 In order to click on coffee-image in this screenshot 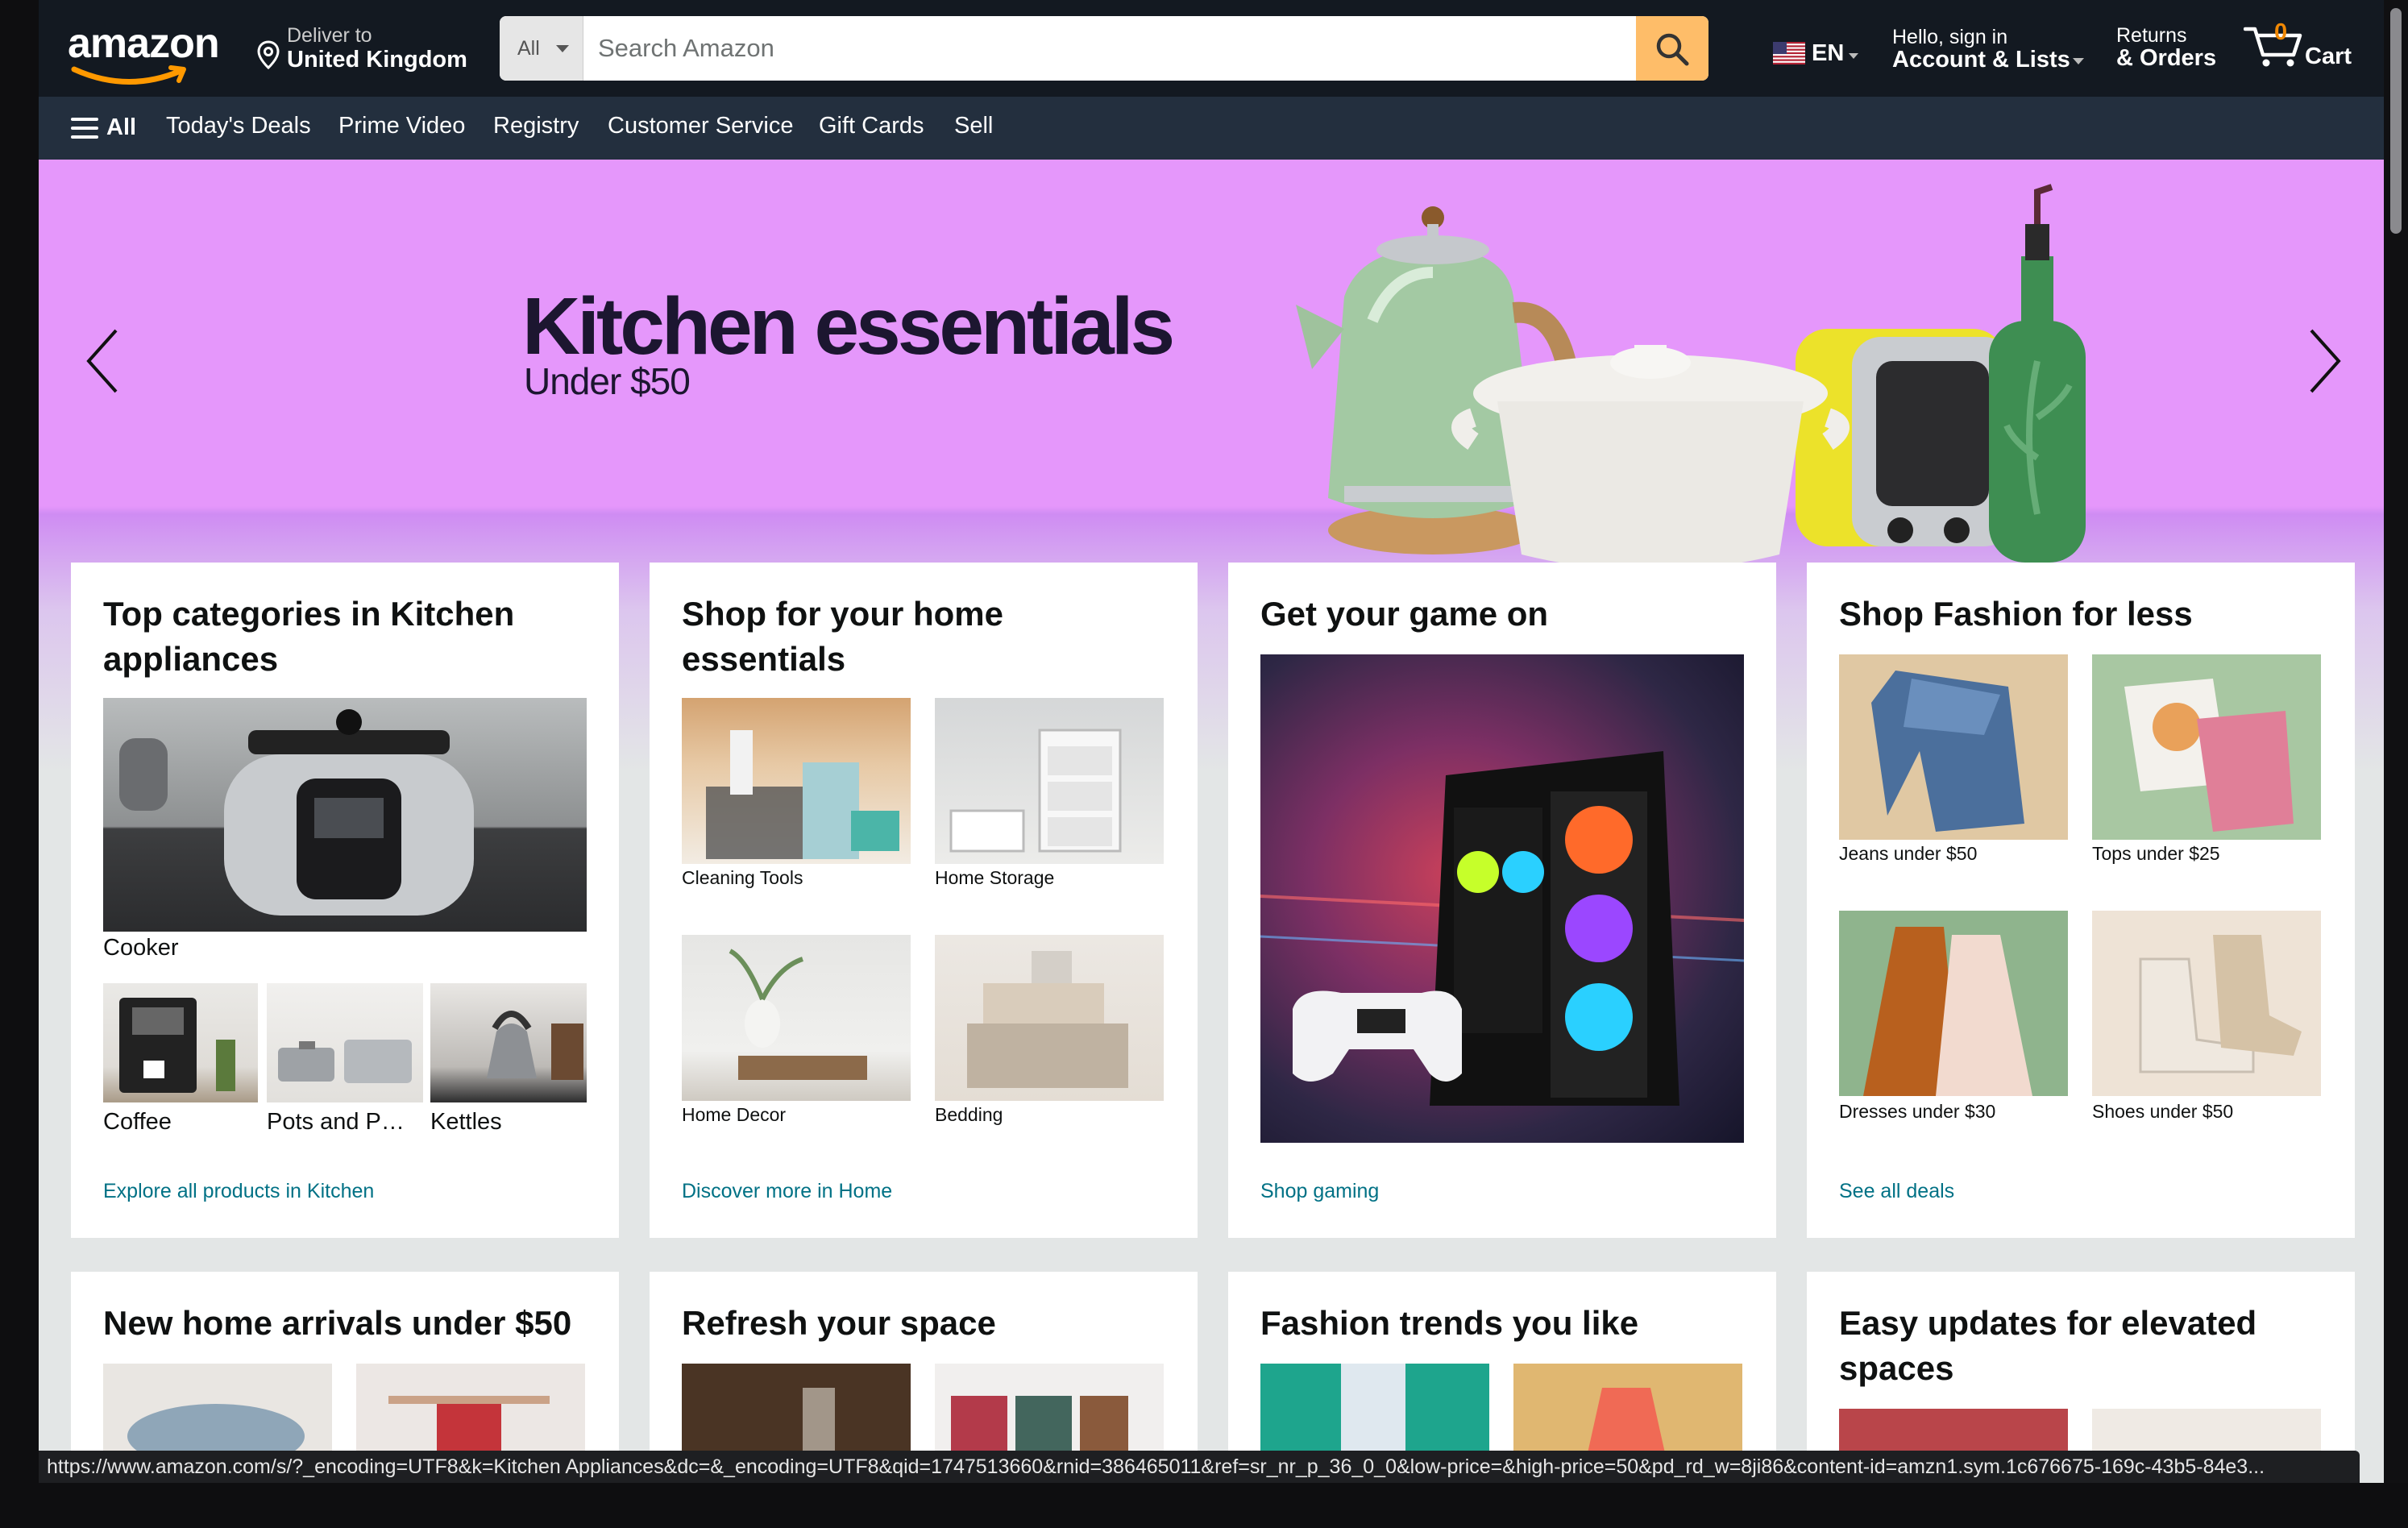, I will do `click(180, 1042)`.